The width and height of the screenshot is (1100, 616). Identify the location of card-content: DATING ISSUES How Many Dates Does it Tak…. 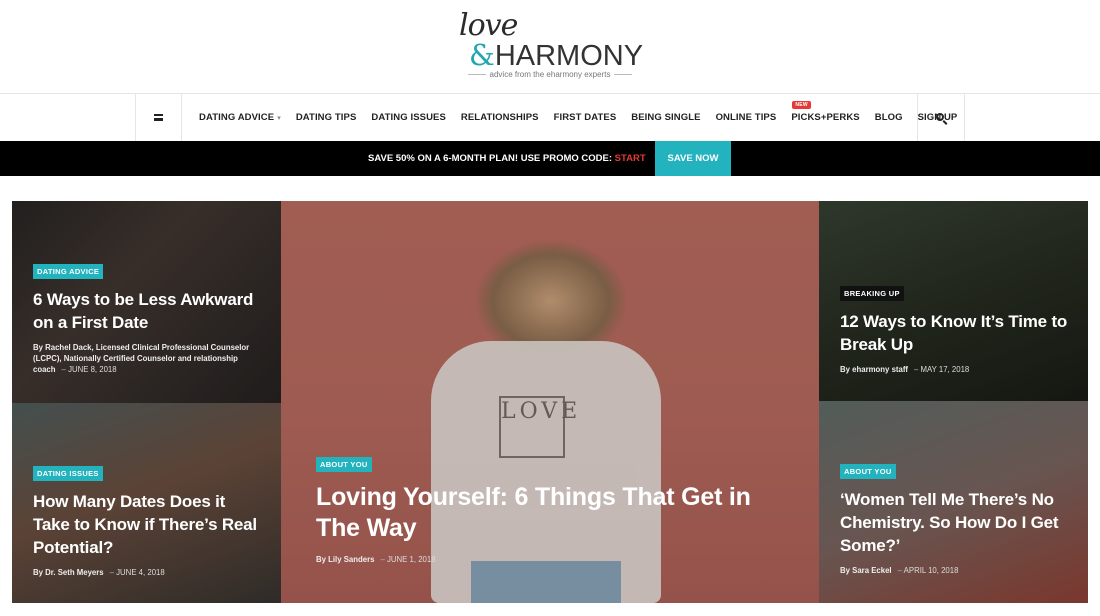
(148, 520).